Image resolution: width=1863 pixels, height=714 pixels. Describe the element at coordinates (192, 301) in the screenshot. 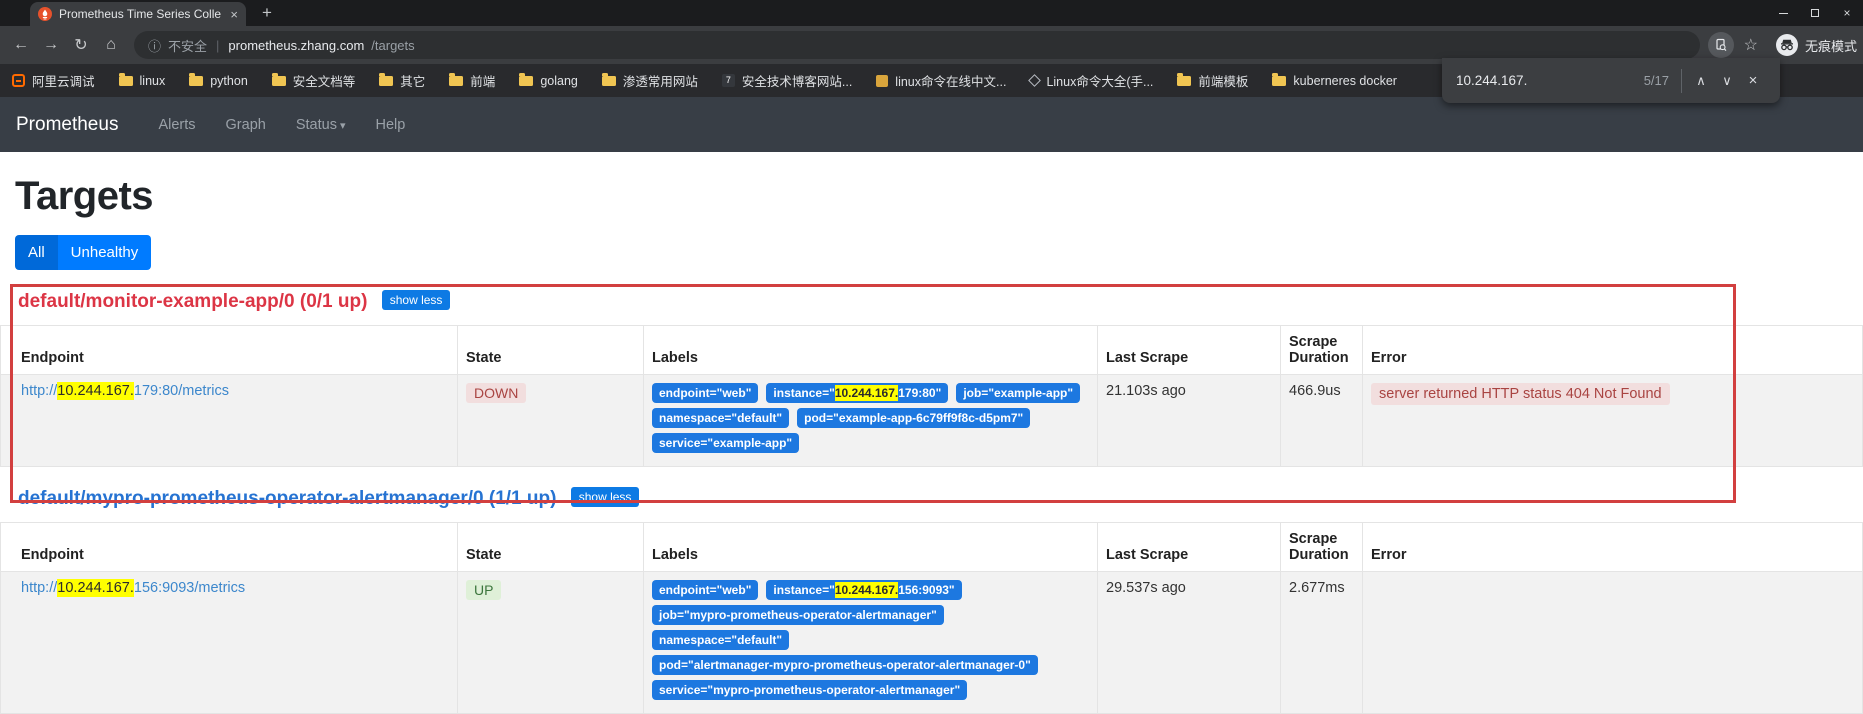

I see `job-link: default/monitor-example-app/0 (0/1 up)` at that location.